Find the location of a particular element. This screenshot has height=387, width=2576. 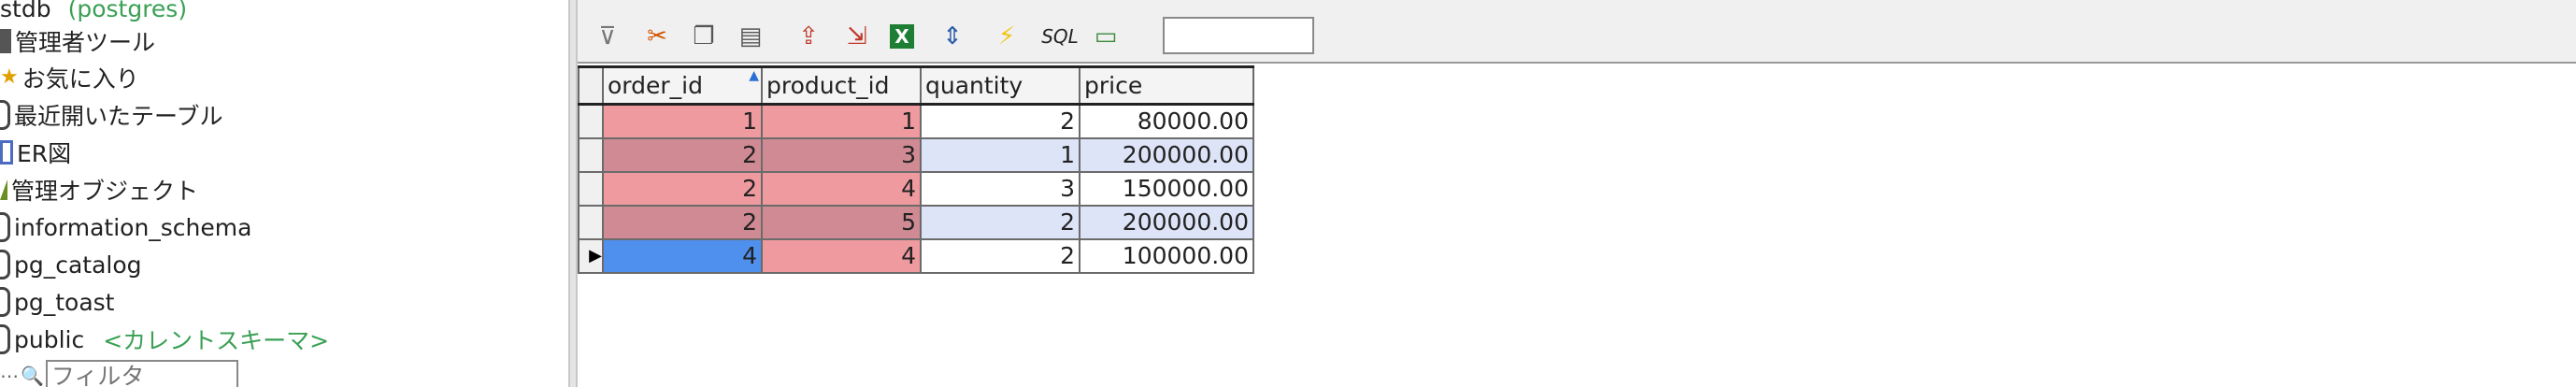

comment-icon: ▭ is located at coordinates (1106, 36).